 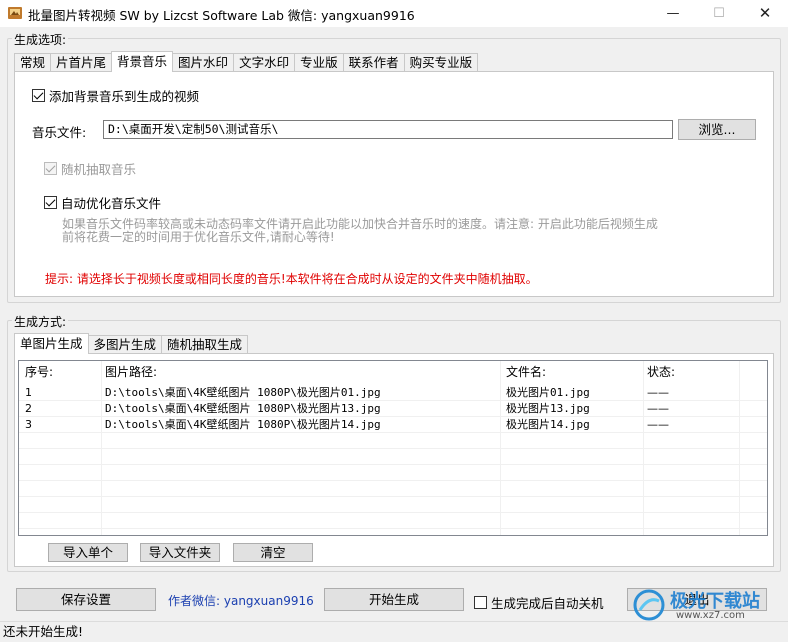 I want to click on row-path: D:\tools\桌面\4K壁纸图片 1080P\极光图片14.jpg, so click(x=243, y=424).